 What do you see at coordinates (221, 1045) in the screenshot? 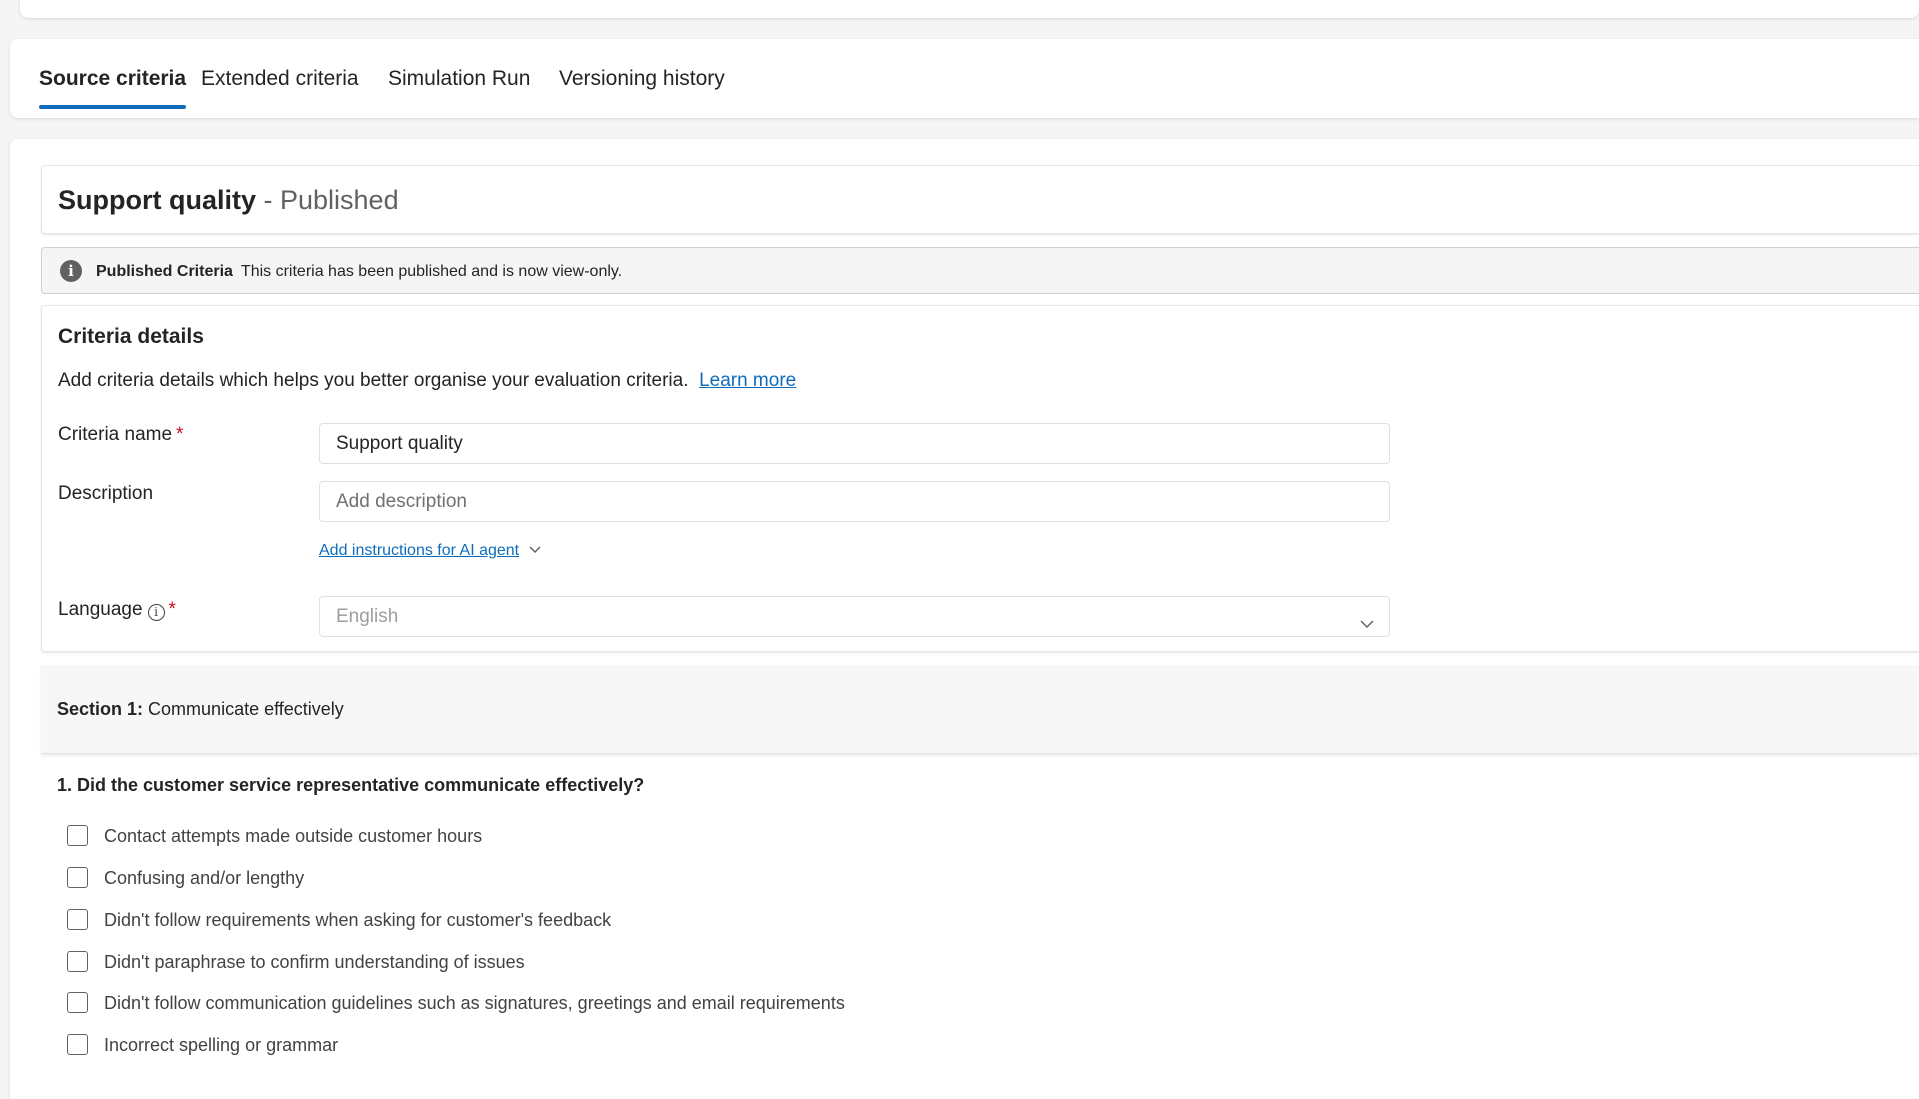
I see `option-label: Incorrect spelling or grammar` at bounding box center [221, 1045].